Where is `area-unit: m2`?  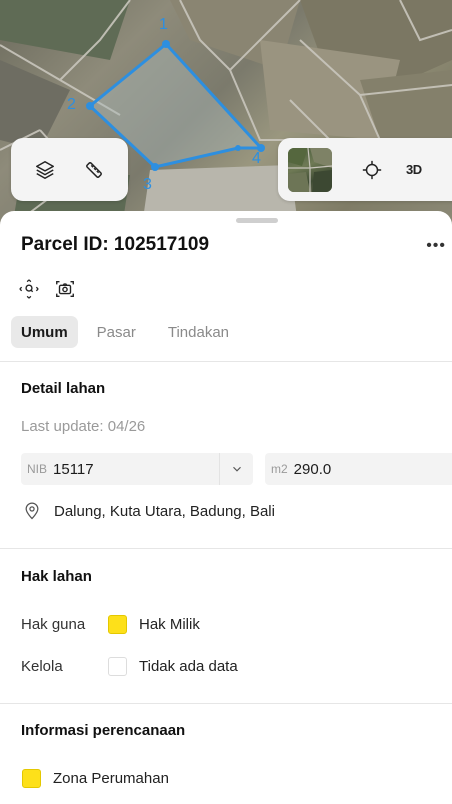
area-unit: m2 is located at coordinates (279, 469).